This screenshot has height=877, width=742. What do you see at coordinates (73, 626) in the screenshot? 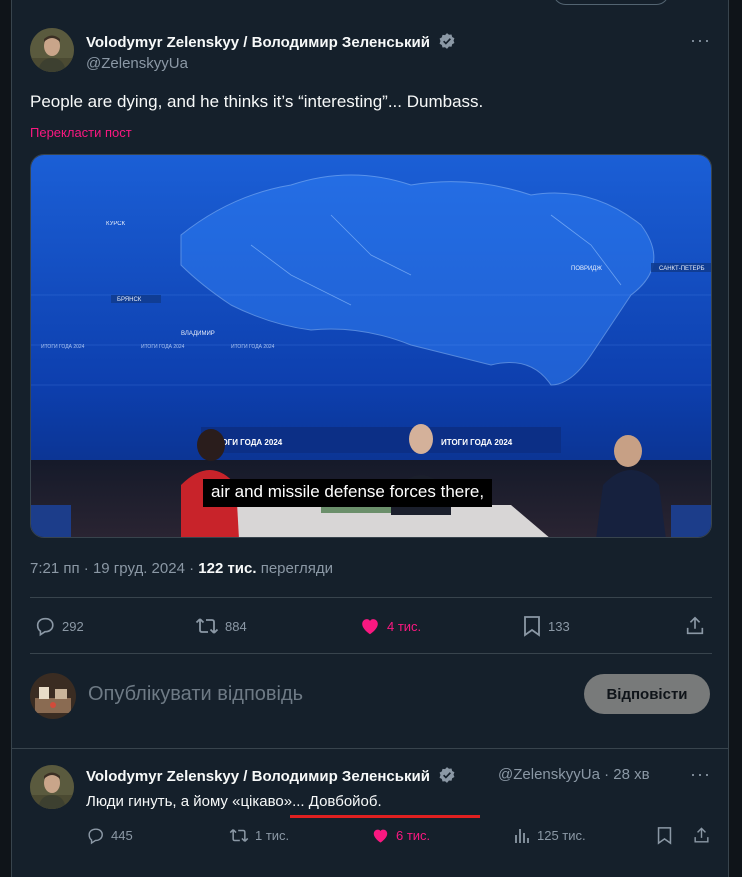
I see `reply-count: 292` at bounding box center [73, 626].